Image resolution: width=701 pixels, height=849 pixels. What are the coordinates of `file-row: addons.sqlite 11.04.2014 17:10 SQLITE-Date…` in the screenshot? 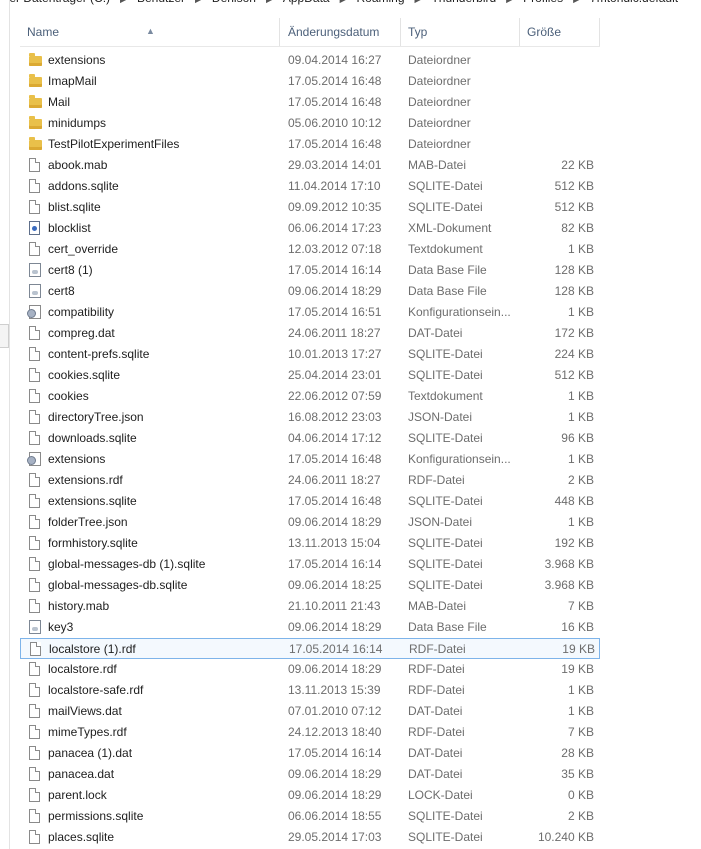 It's located at (310, 186).